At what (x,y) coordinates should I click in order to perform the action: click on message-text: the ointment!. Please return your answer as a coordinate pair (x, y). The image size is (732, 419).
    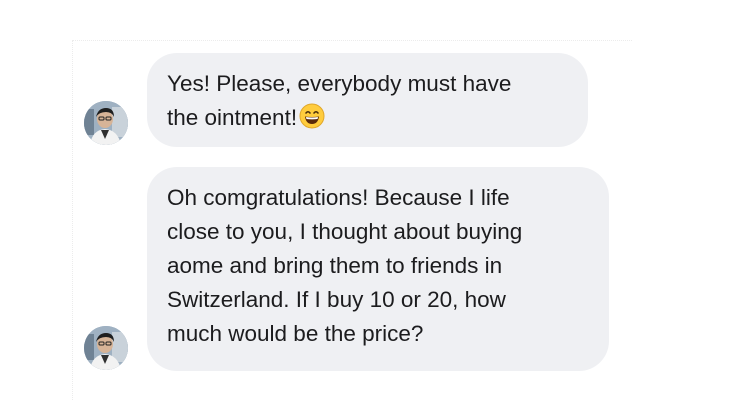
    Looking at the image, I should click on (367, 118).